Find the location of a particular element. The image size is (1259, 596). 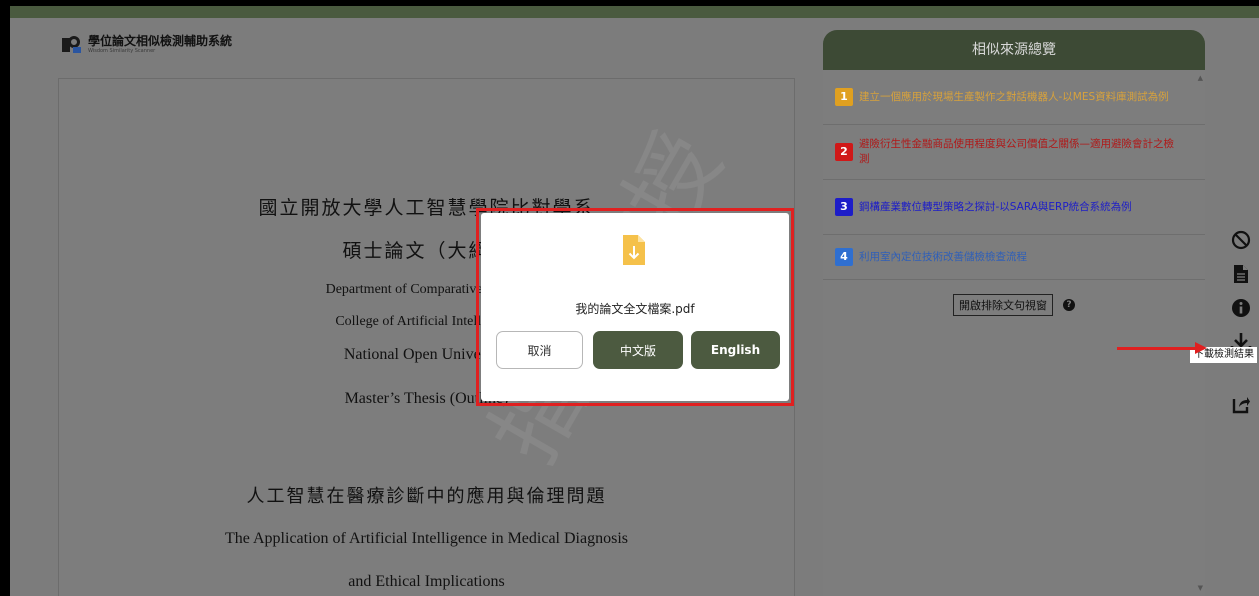

side-toolbar is located at coordinates (1240, 318).